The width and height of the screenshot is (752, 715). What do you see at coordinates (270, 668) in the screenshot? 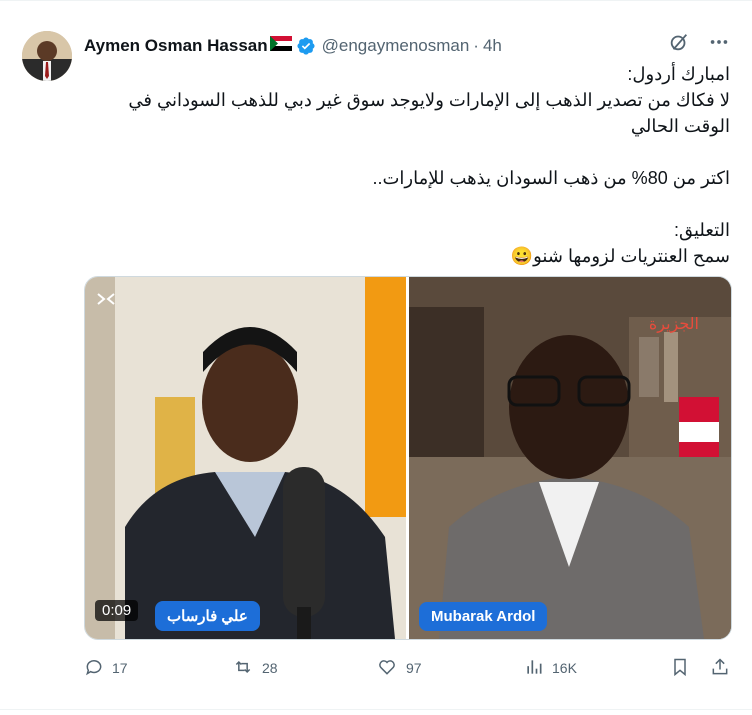
I see `repost-count: 28` at bounding box center [270, 668].